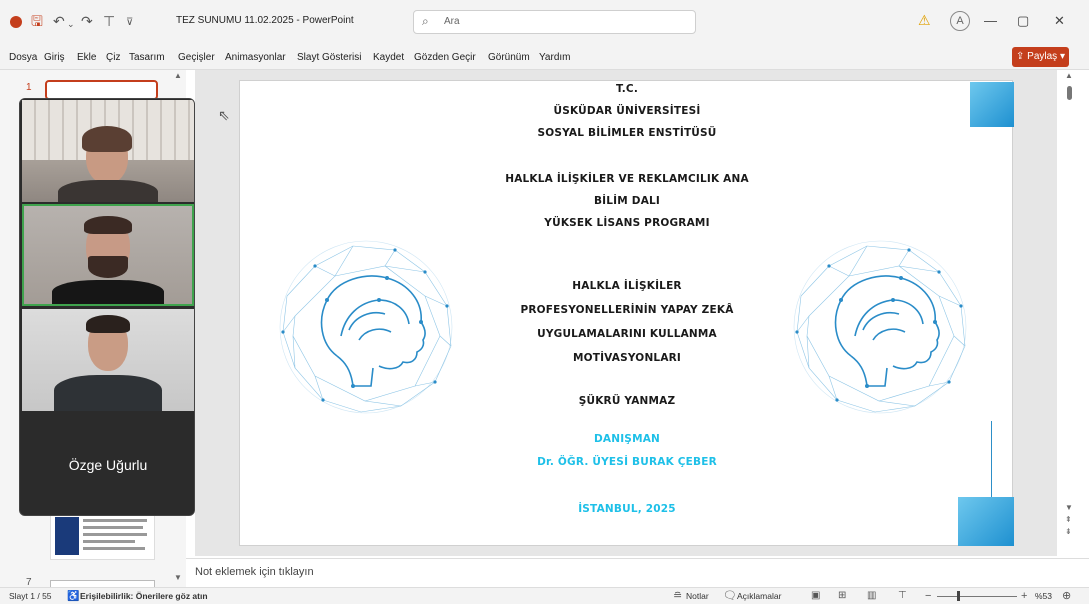  Describe the element at coordinates (1066, 596) in the screenshot. I see `fit-to-window-icon: ⊕` at that location.